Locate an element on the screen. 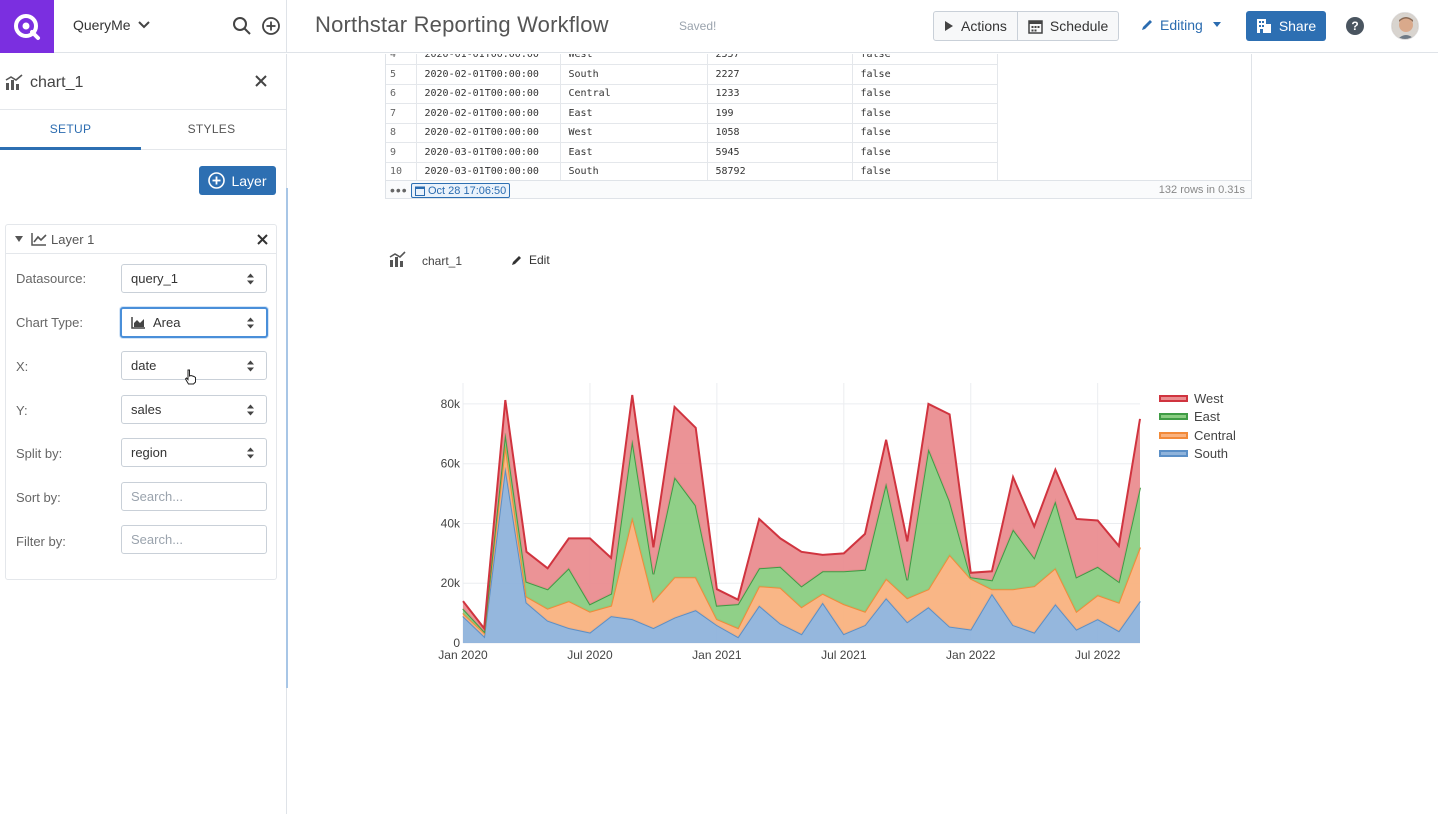 This screenshot has height=814, width=1438. more-options-icon: ••• is located at coordinates (399, 190).